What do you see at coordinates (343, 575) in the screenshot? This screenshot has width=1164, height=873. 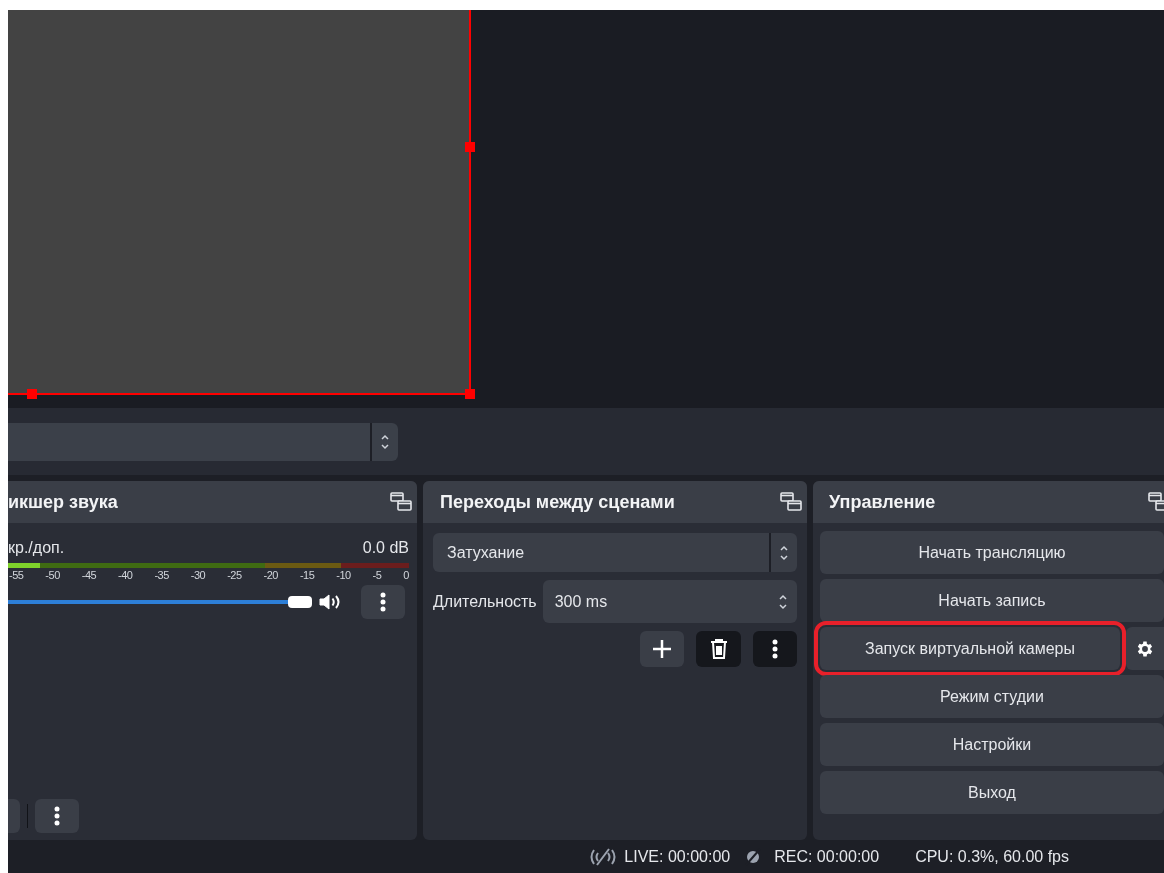 I see `meter-tick-label: -10` at bounding box center [343, 575].